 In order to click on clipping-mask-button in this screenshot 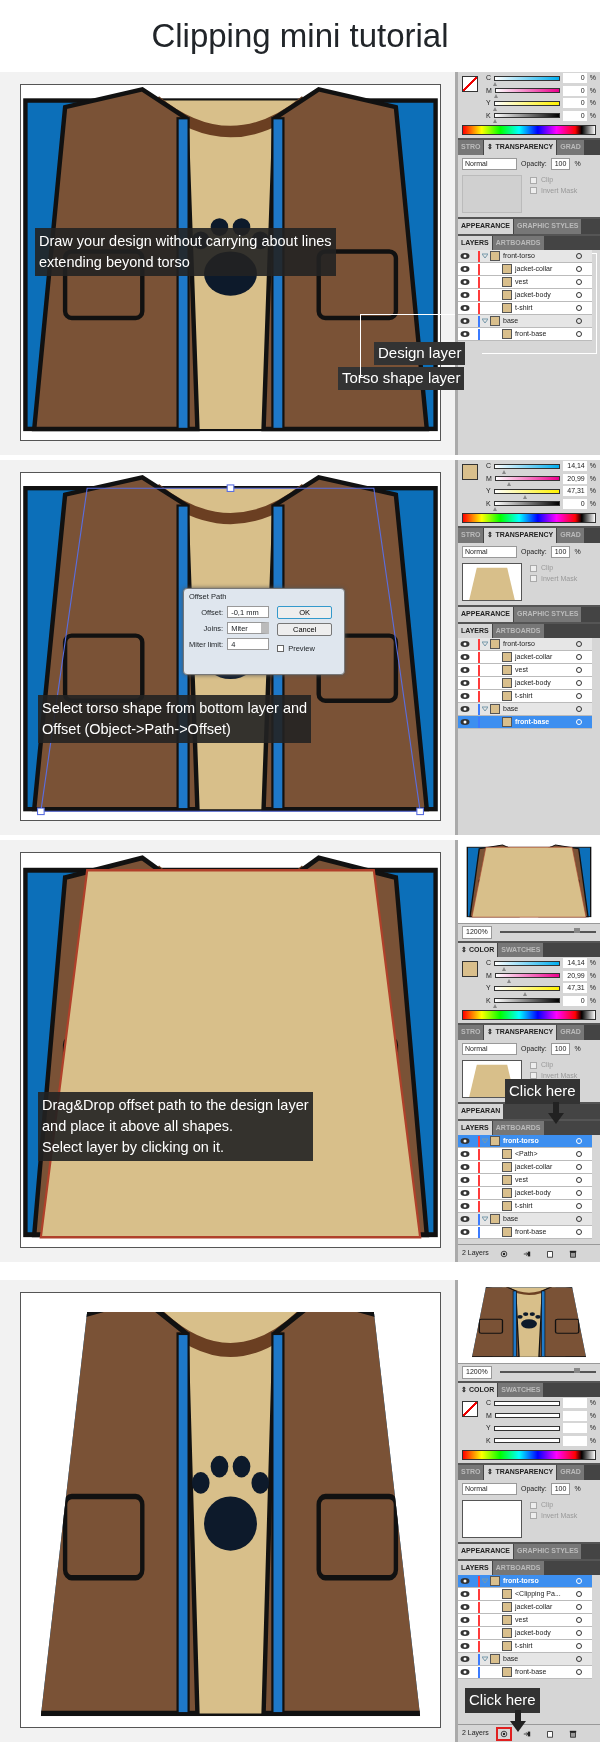, I will do `click(503, 1733)`.